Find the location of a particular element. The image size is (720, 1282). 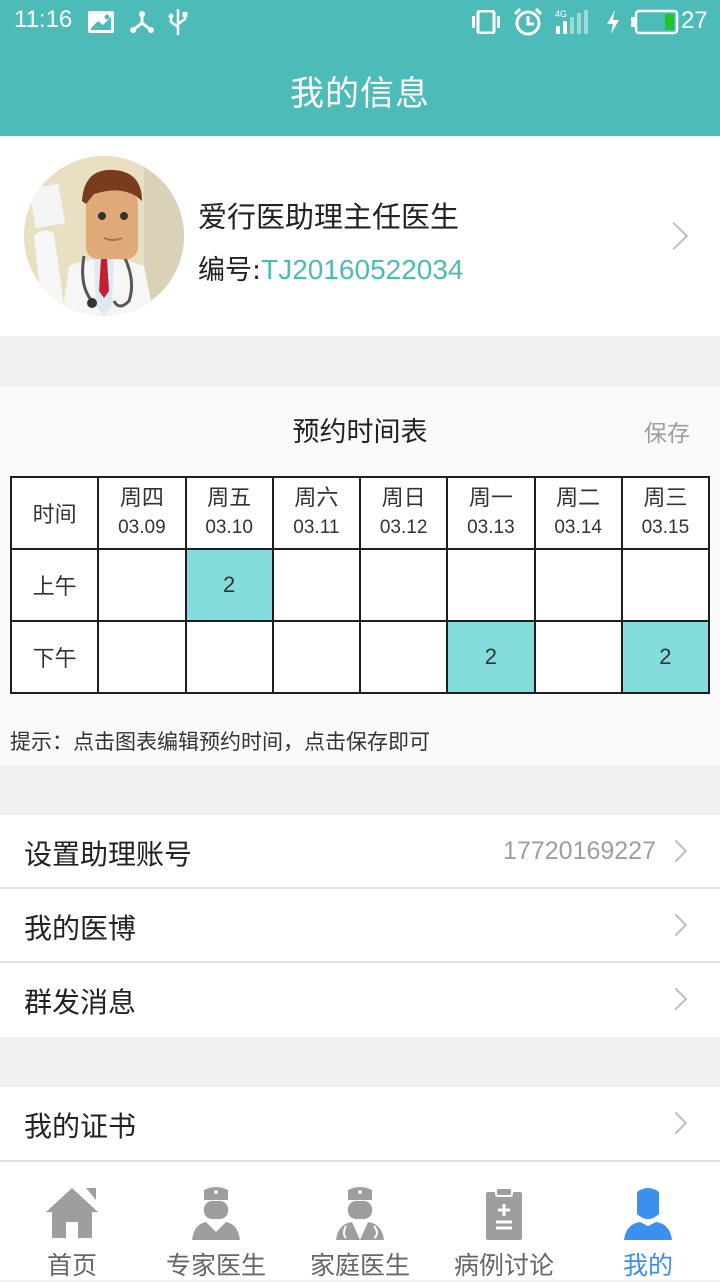

day-label: 周五 is located at coordinates (229, 498).